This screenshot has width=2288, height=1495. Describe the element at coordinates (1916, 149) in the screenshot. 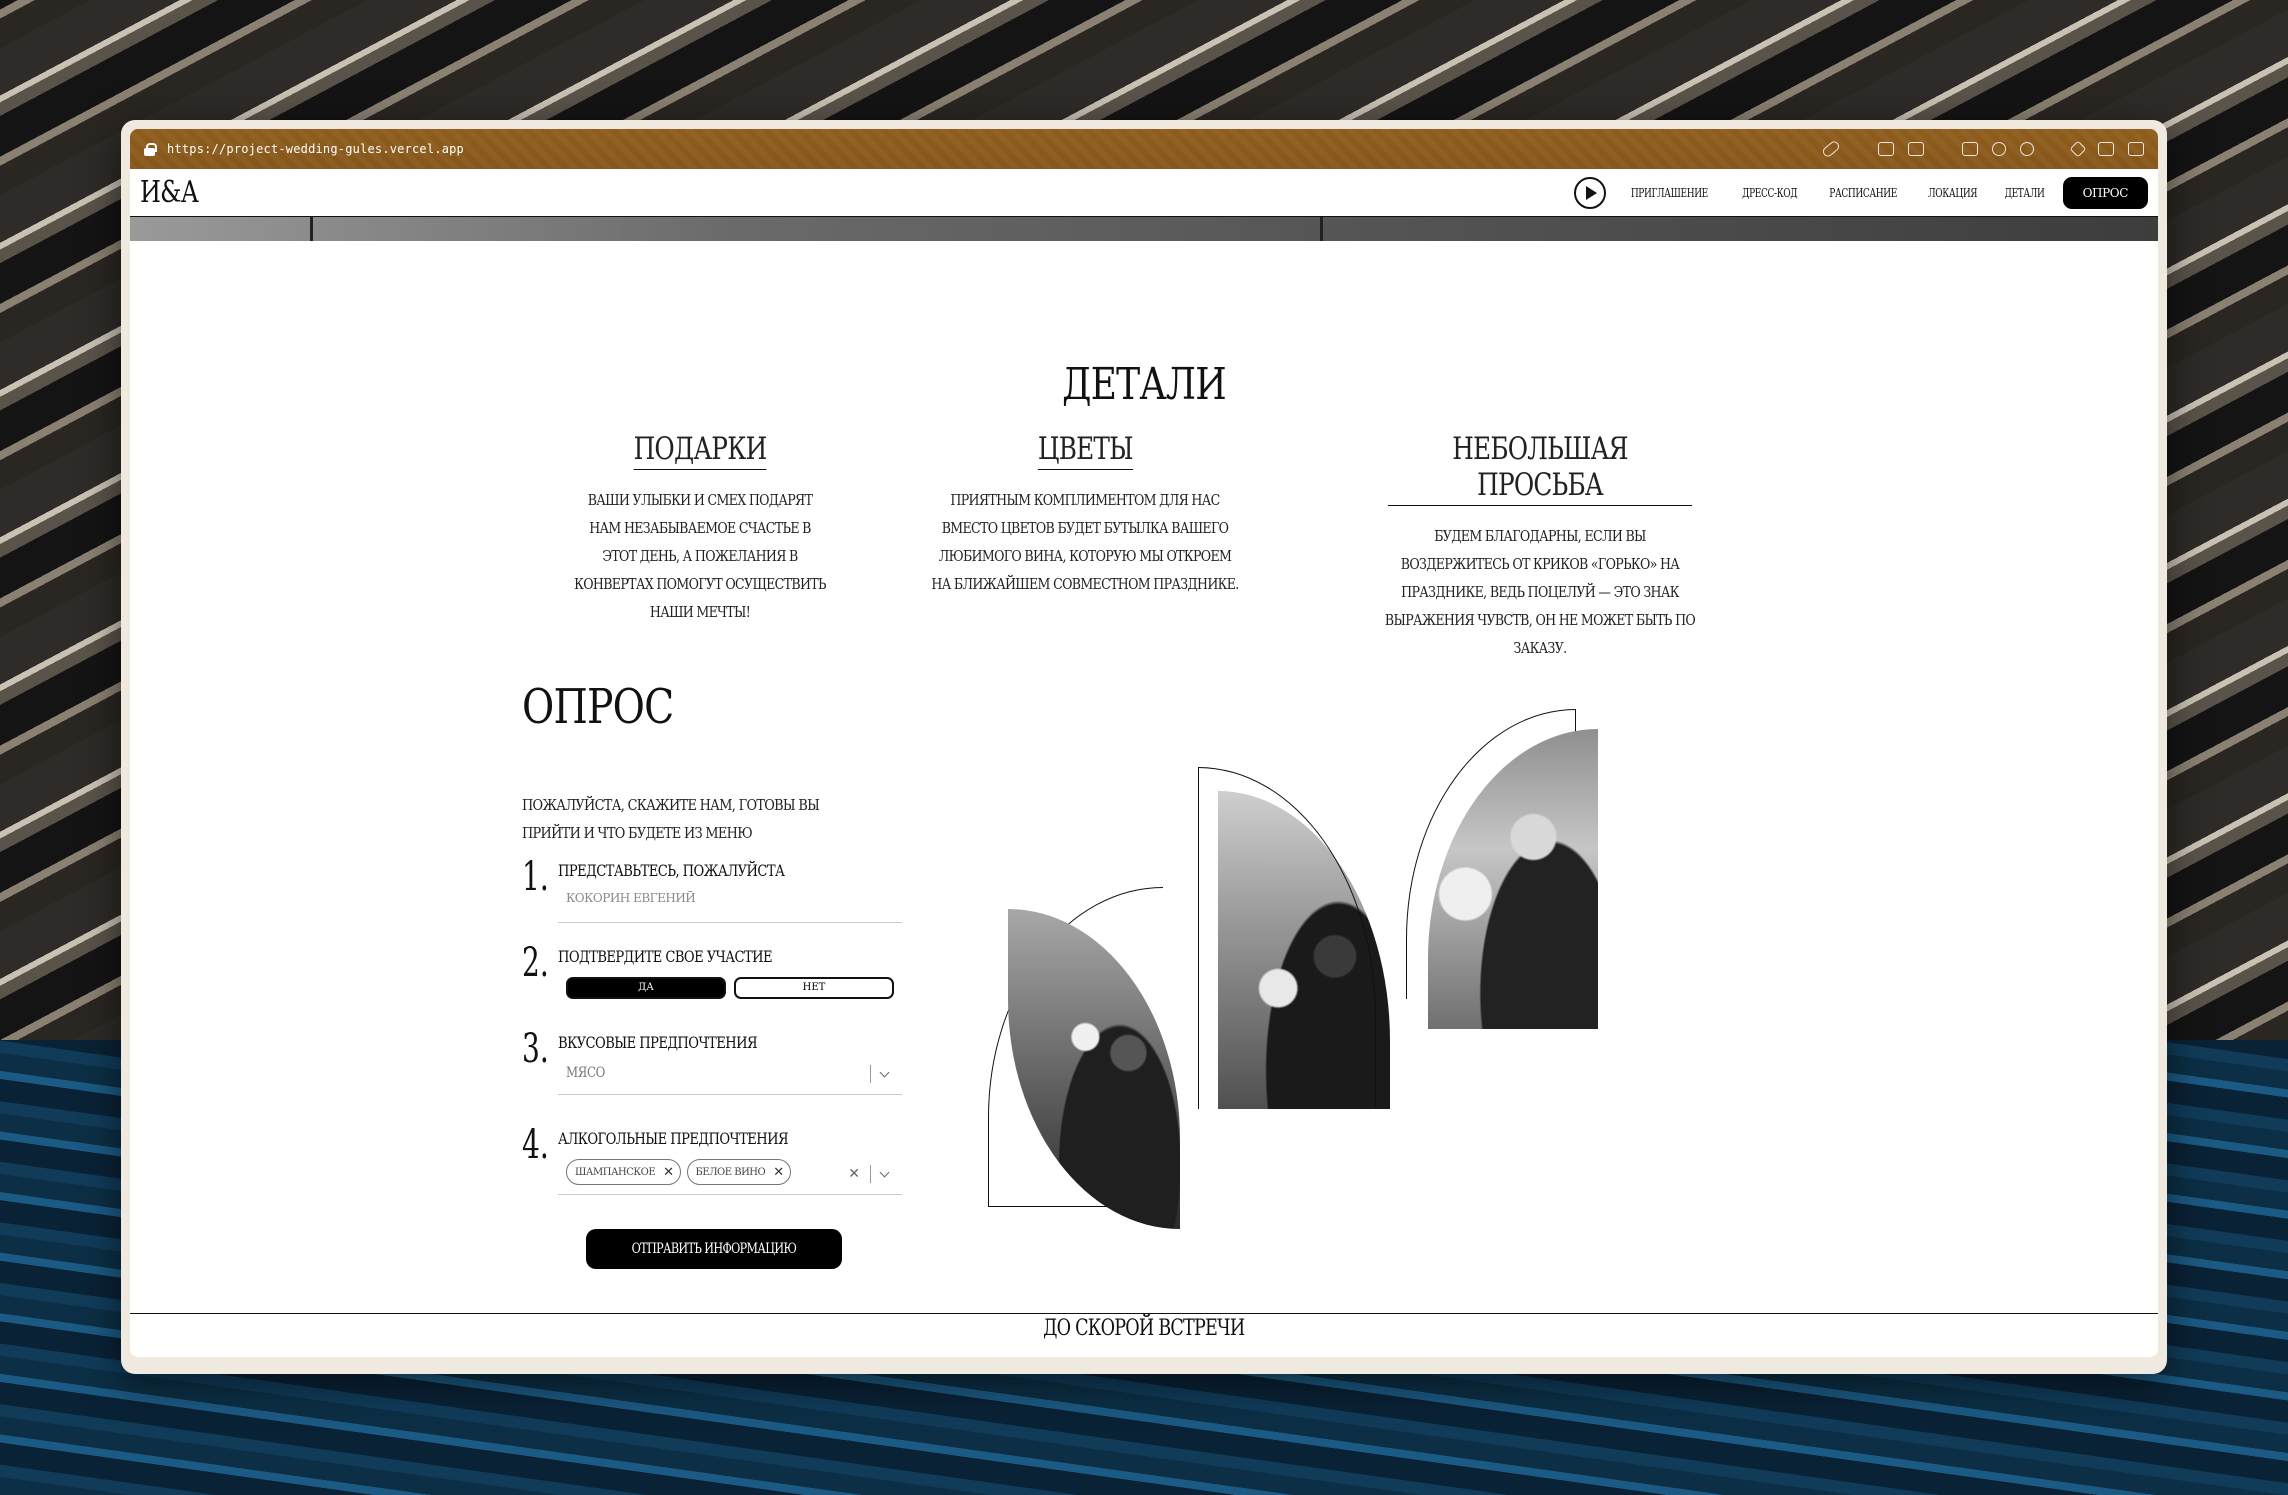

I see `camera-icon` at that location.